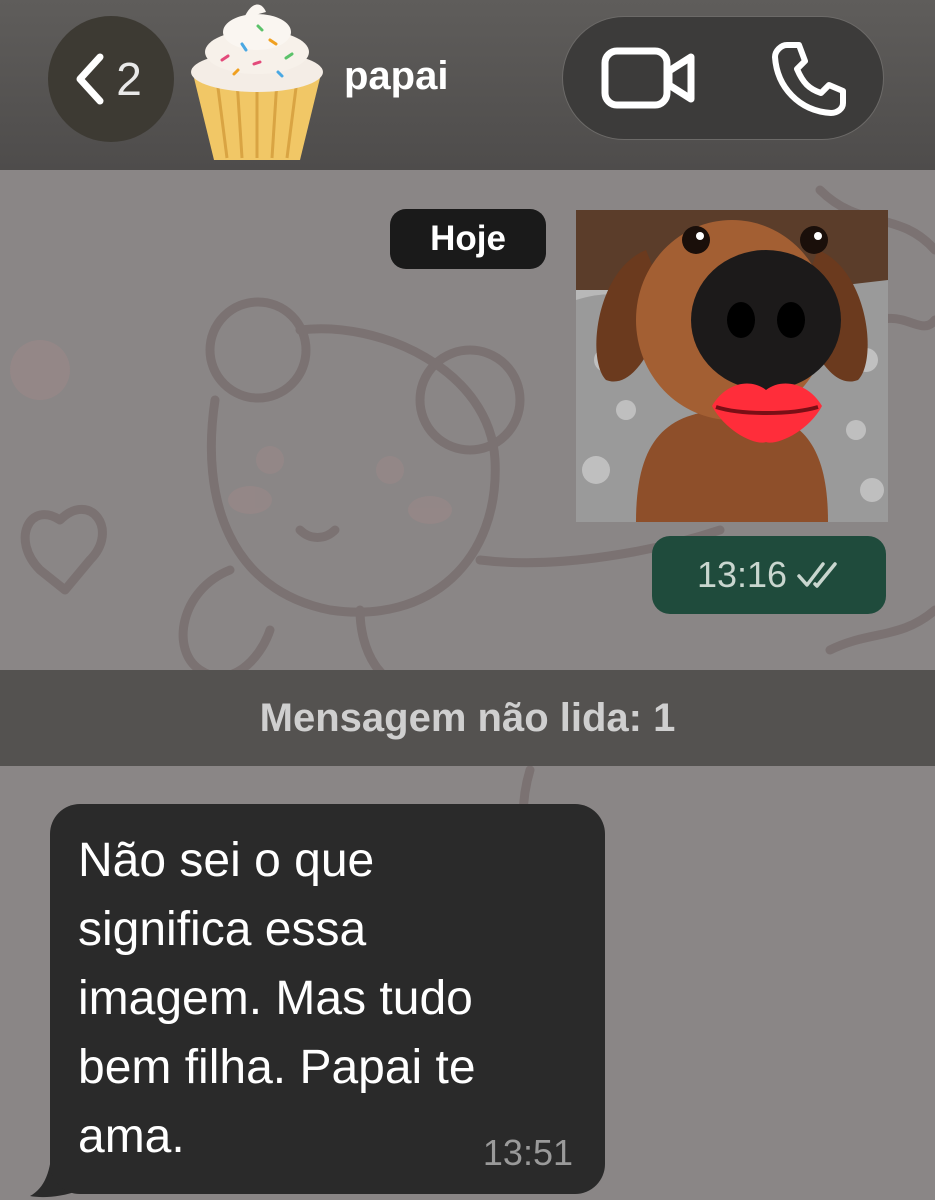 The height and width of the screenshot is (1200, 935). Describe the element at coordinates (527, 1152) in the screenshot. I see `message-time: 13:51` at that location.